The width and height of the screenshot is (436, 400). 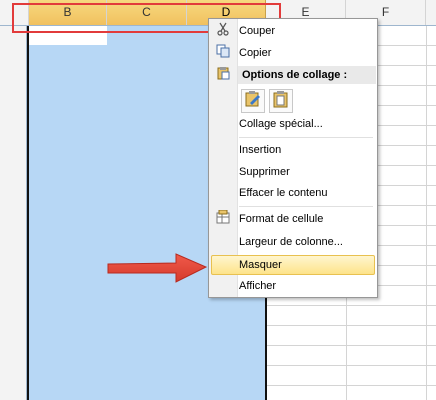 What do you see at coordinates (281, 101) in the screenshot?
I see `paste-option-values` at bounding box center [281, 101].